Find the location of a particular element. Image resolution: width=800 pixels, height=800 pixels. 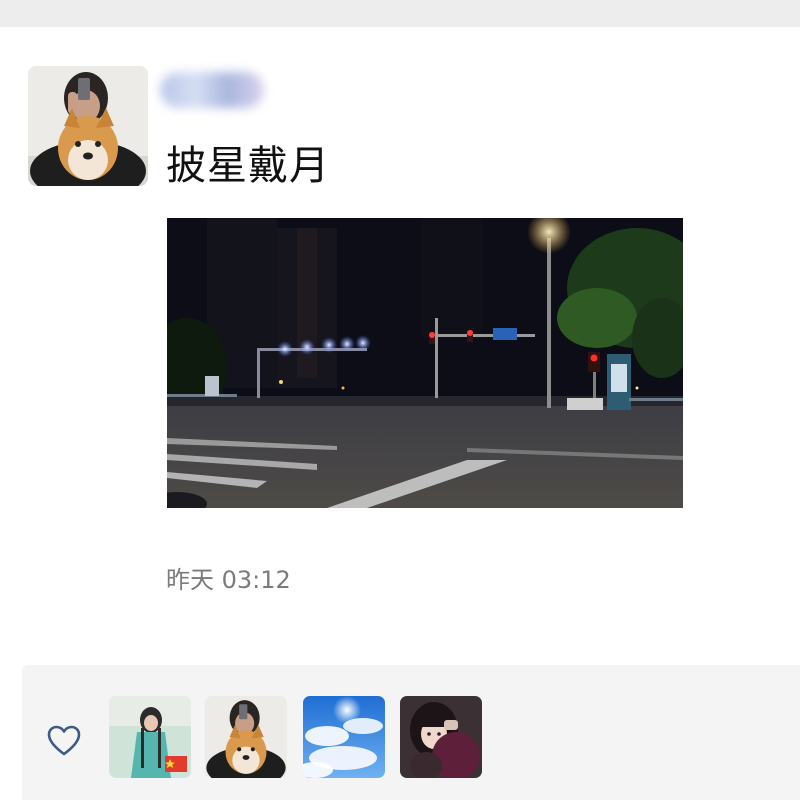

author-avatar is located at coordinates (88, 126).